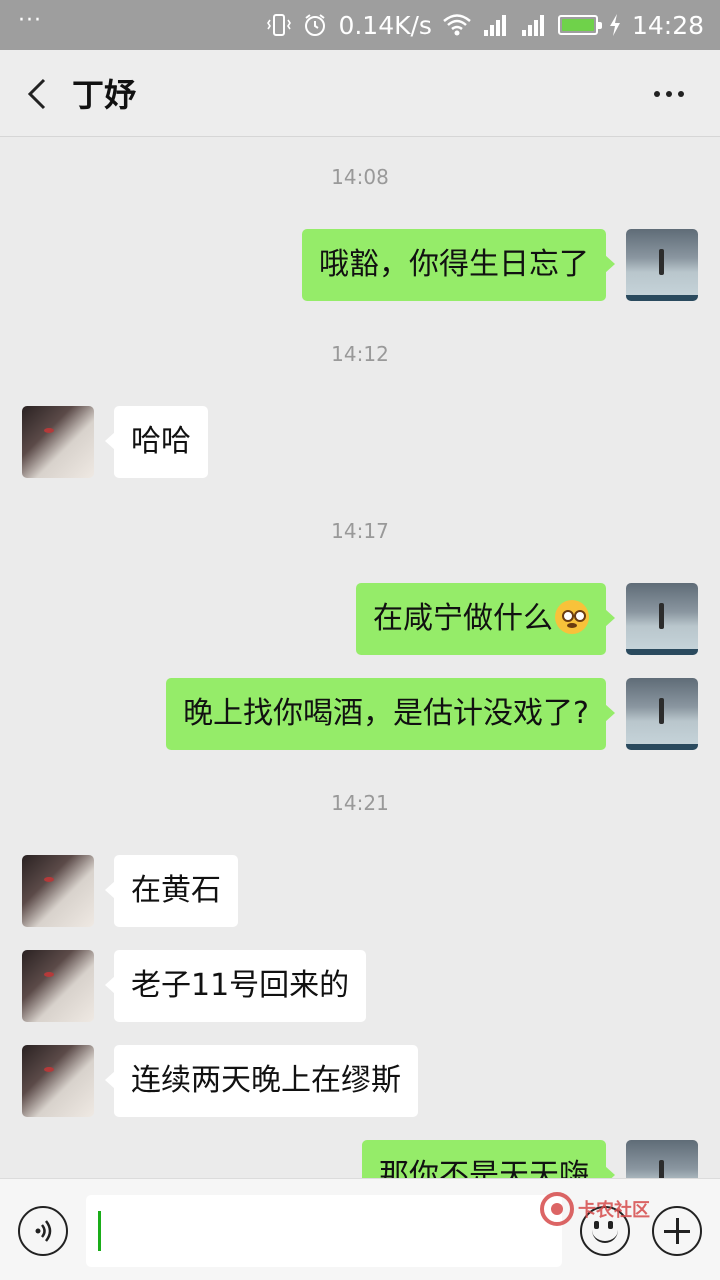 This screenshot has height=1280, width=720. Describe the element at coordinates (235, 986) in the screenshot. I see `message-bubble: 老子11号回来的` at that location.